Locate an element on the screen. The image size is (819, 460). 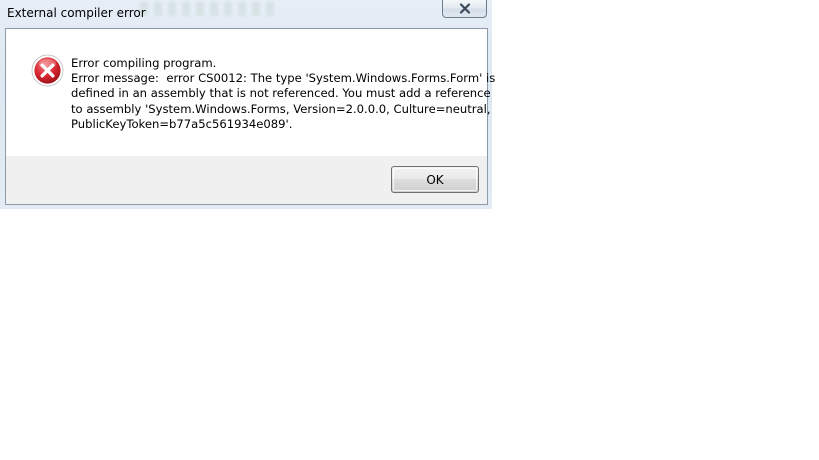
error-icon is located at coordinates (47, 70).